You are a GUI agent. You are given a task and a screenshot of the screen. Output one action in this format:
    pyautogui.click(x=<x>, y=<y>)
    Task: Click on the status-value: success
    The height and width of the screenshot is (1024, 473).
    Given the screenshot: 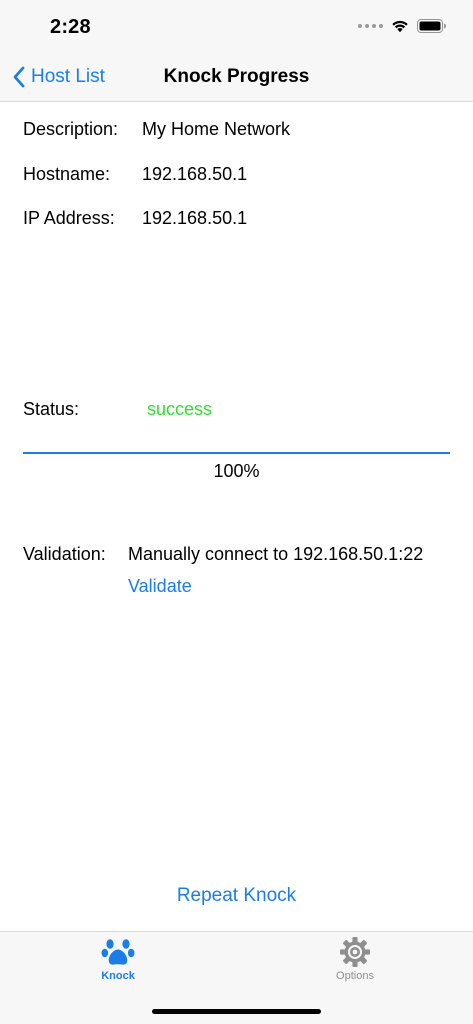 What is the action you would take?
    pyautogui.click(x=180, y=409)
    